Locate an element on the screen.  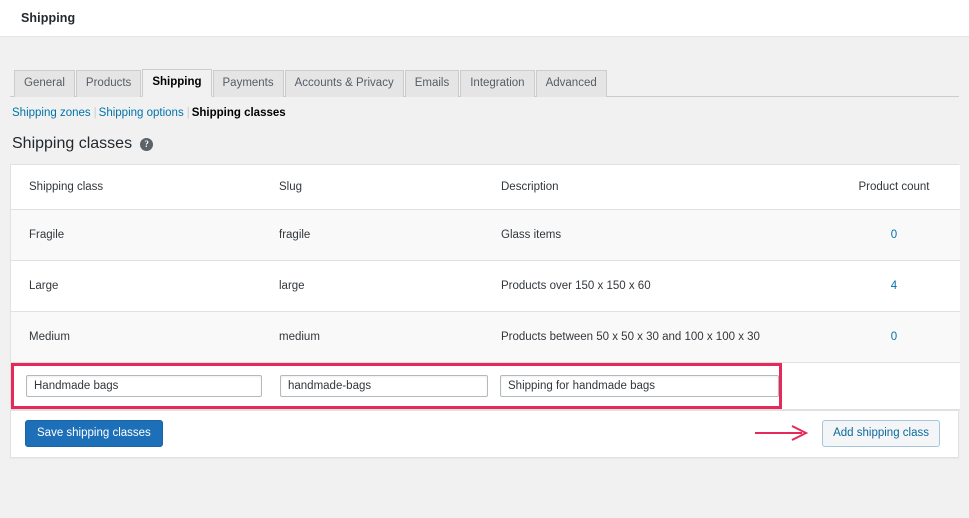
tab-advanced: Advanced is located at coordinates (571, 83).